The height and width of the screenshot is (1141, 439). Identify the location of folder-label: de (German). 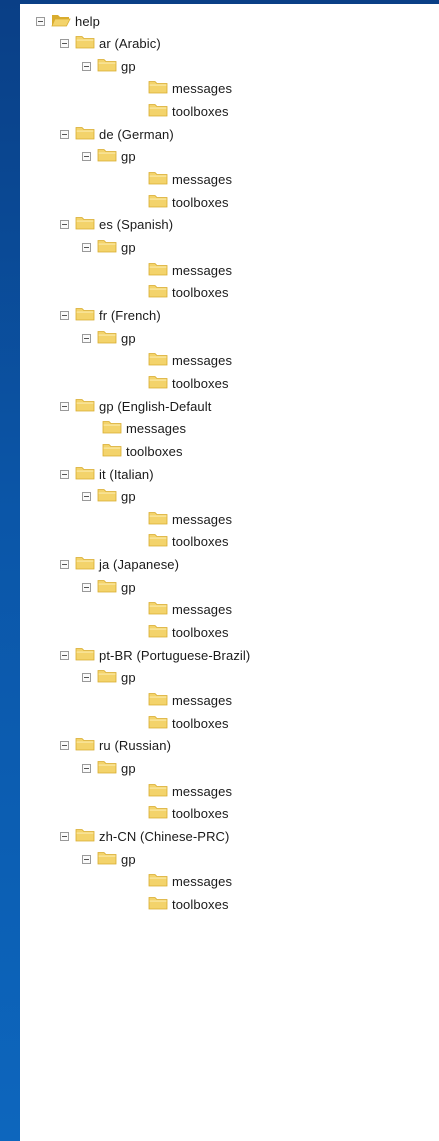
(136, 134).